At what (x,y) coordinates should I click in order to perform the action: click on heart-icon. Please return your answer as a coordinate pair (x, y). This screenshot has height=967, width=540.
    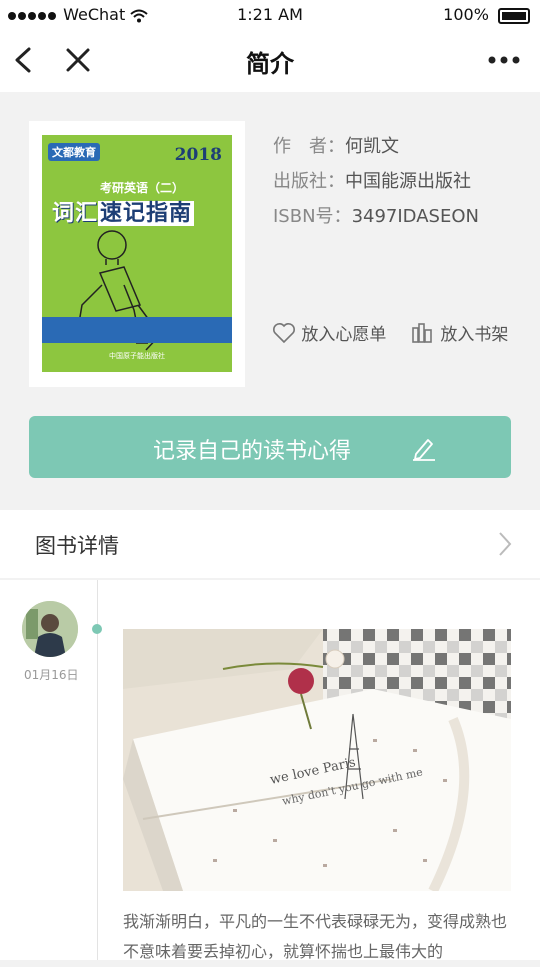
    Looking at the image, I should click on (284, 333).